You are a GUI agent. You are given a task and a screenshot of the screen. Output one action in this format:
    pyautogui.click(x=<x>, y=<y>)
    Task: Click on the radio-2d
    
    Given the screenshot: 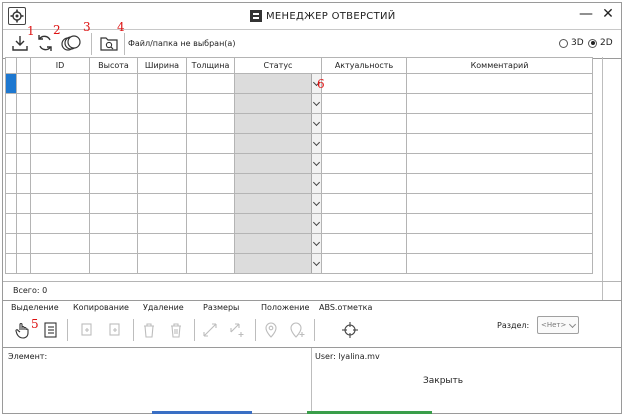 What is the action you would take?
    pyautogui.click(x=592, y=43)
    